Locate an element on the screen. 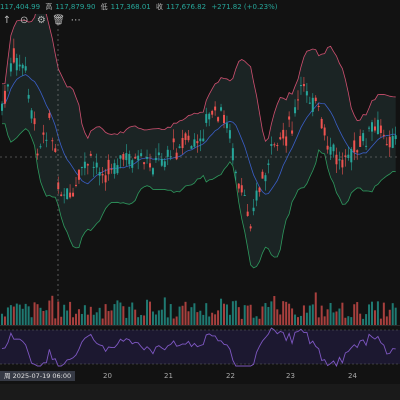  bottom-strip is located at coordinates (200, 392).